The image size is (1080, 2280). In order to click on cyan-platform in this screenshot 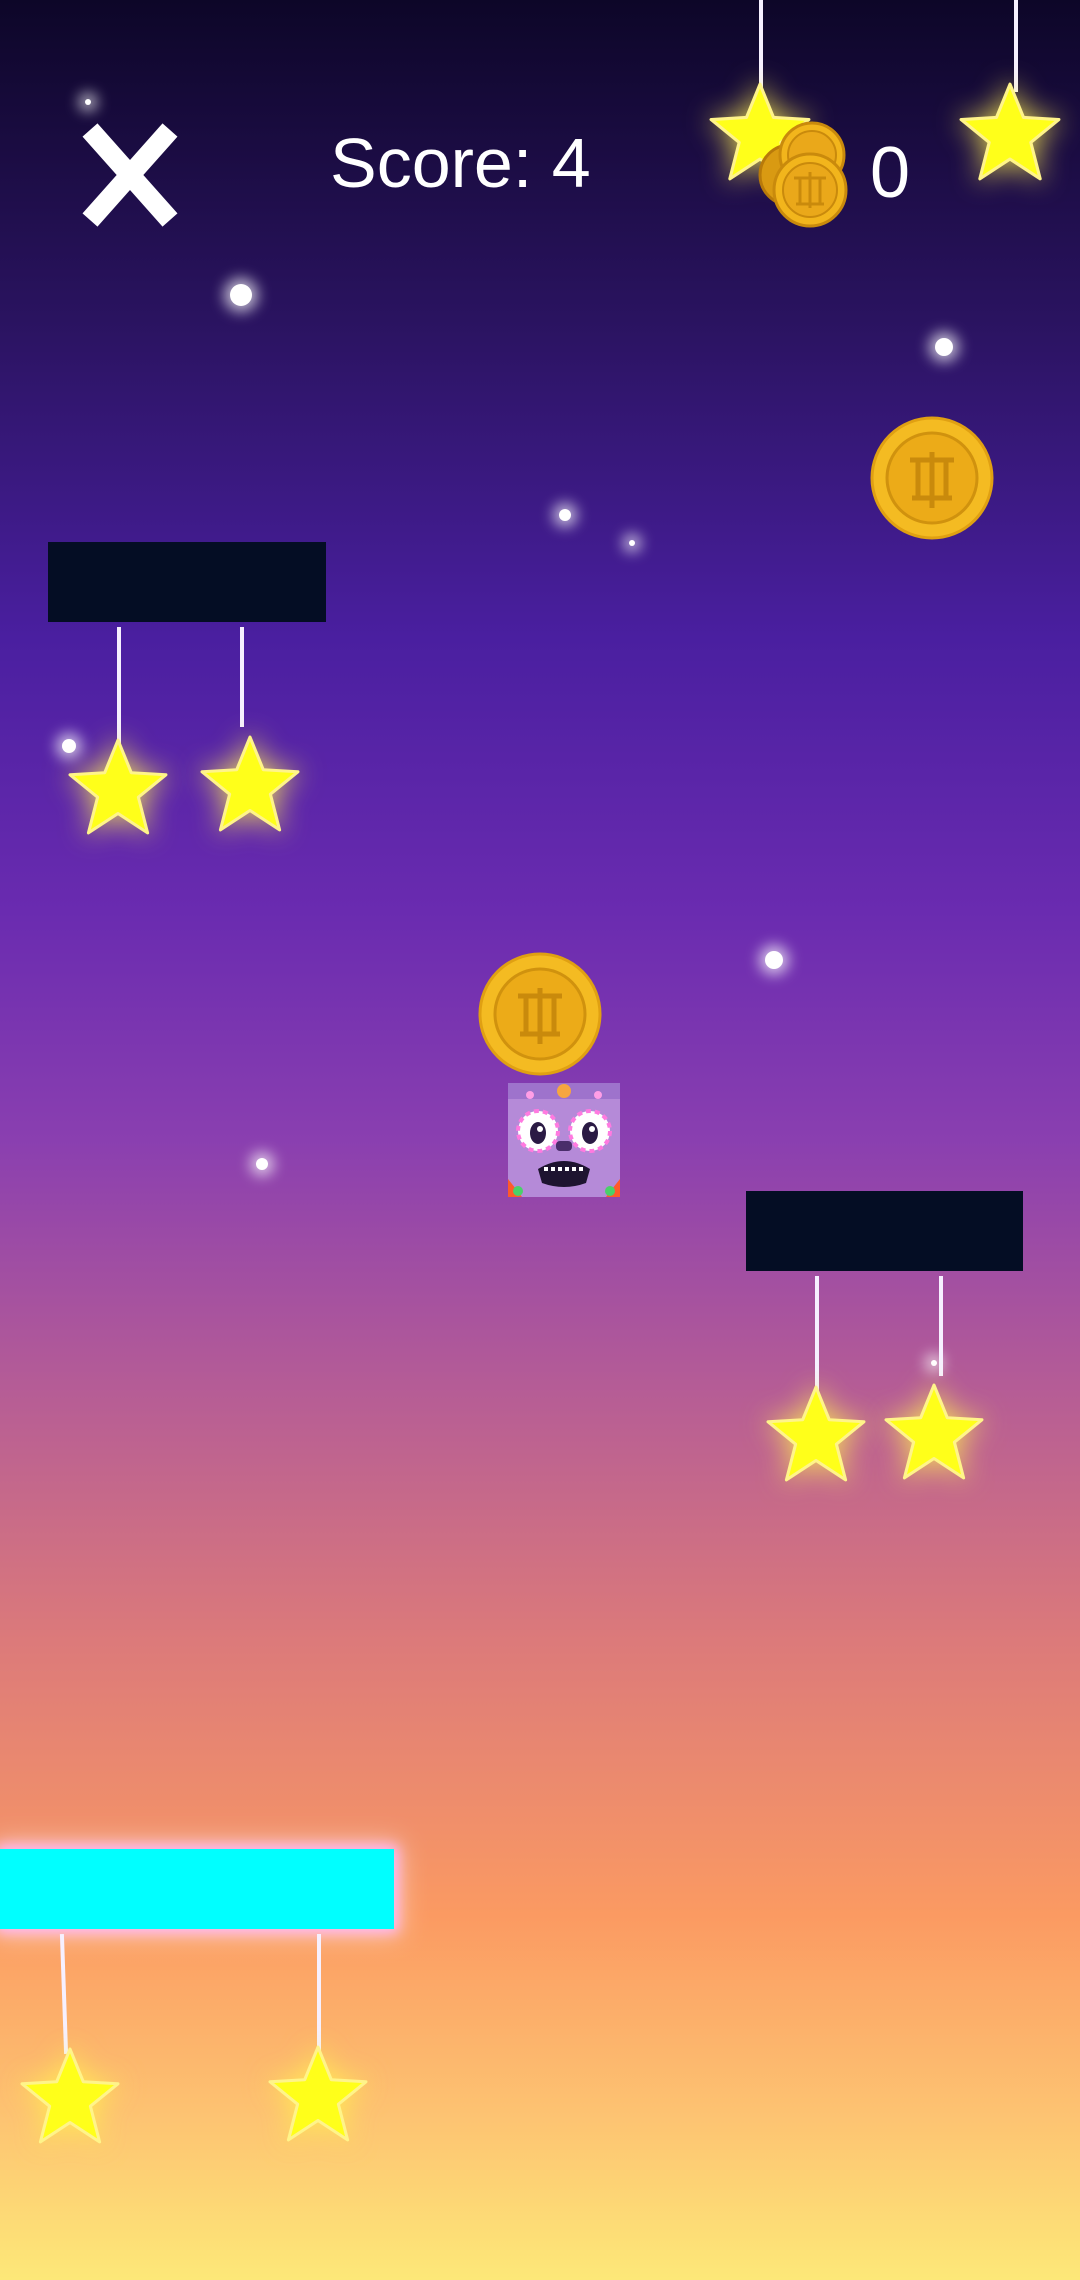, I will do `click(197, 1889)`.